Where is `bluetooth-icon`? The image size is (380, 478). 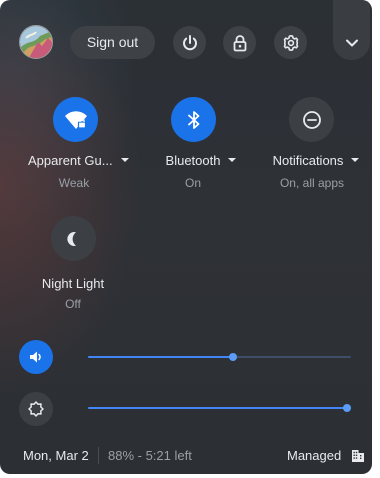 bluetooth-icon is located at coordinates (193, 119).